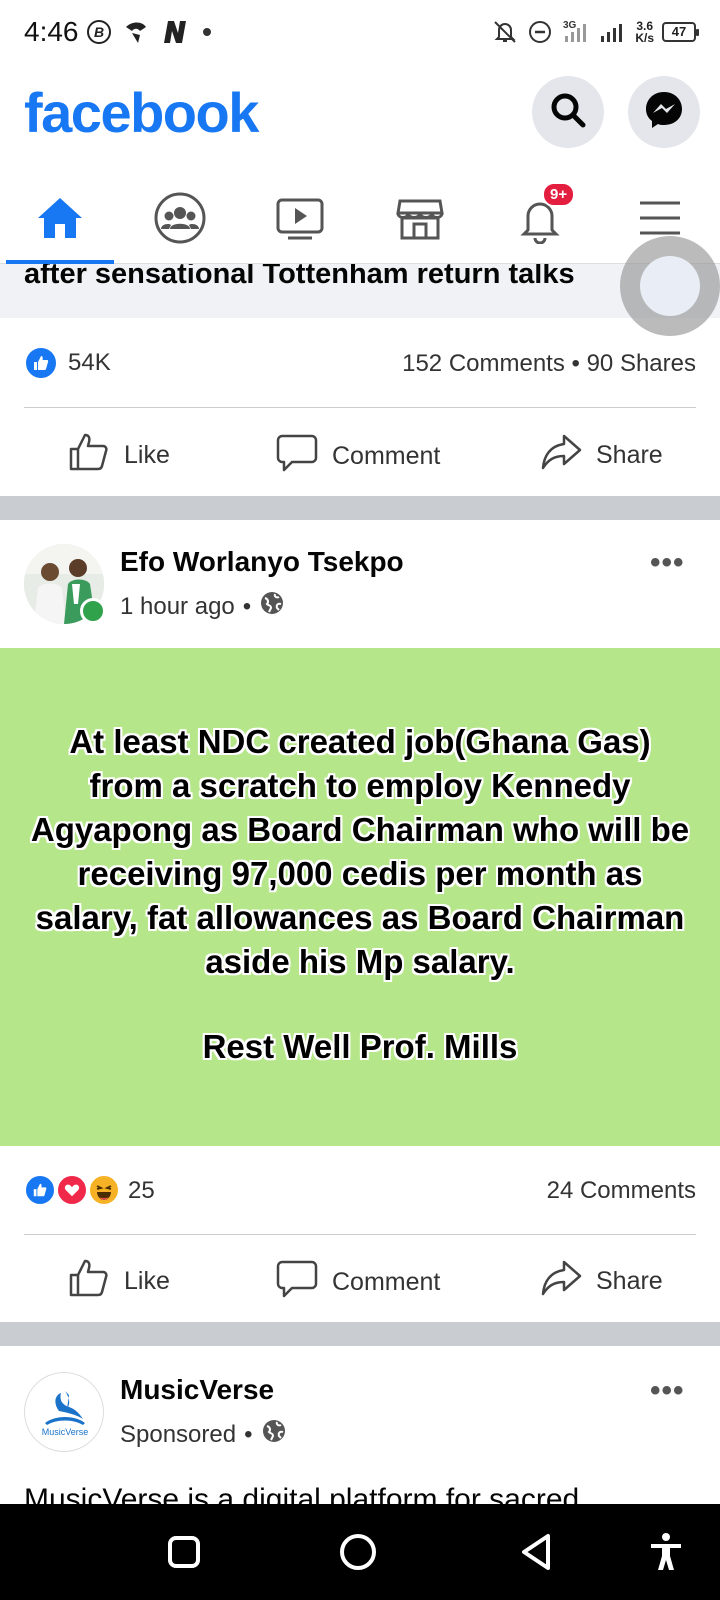 The image size is (720, 1600). I want to click on video-icon, so click(300, 220).